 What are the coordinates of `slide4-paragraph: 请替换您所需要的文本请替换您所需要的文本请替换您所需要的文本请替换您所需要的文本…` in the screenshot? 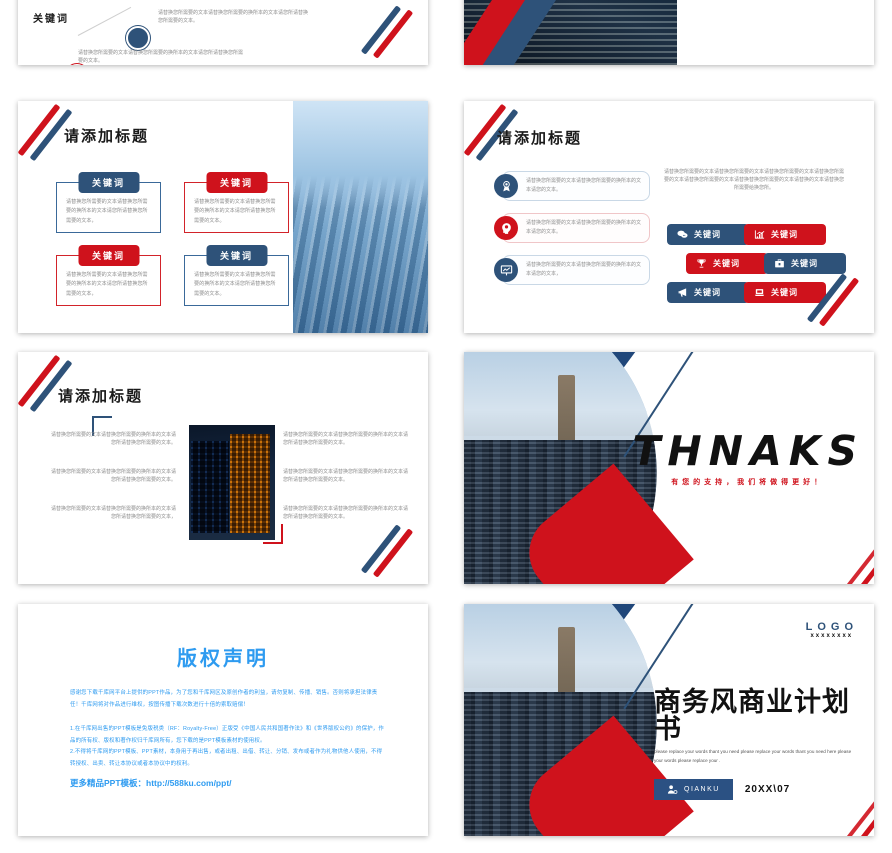 It's located at (754, 180).